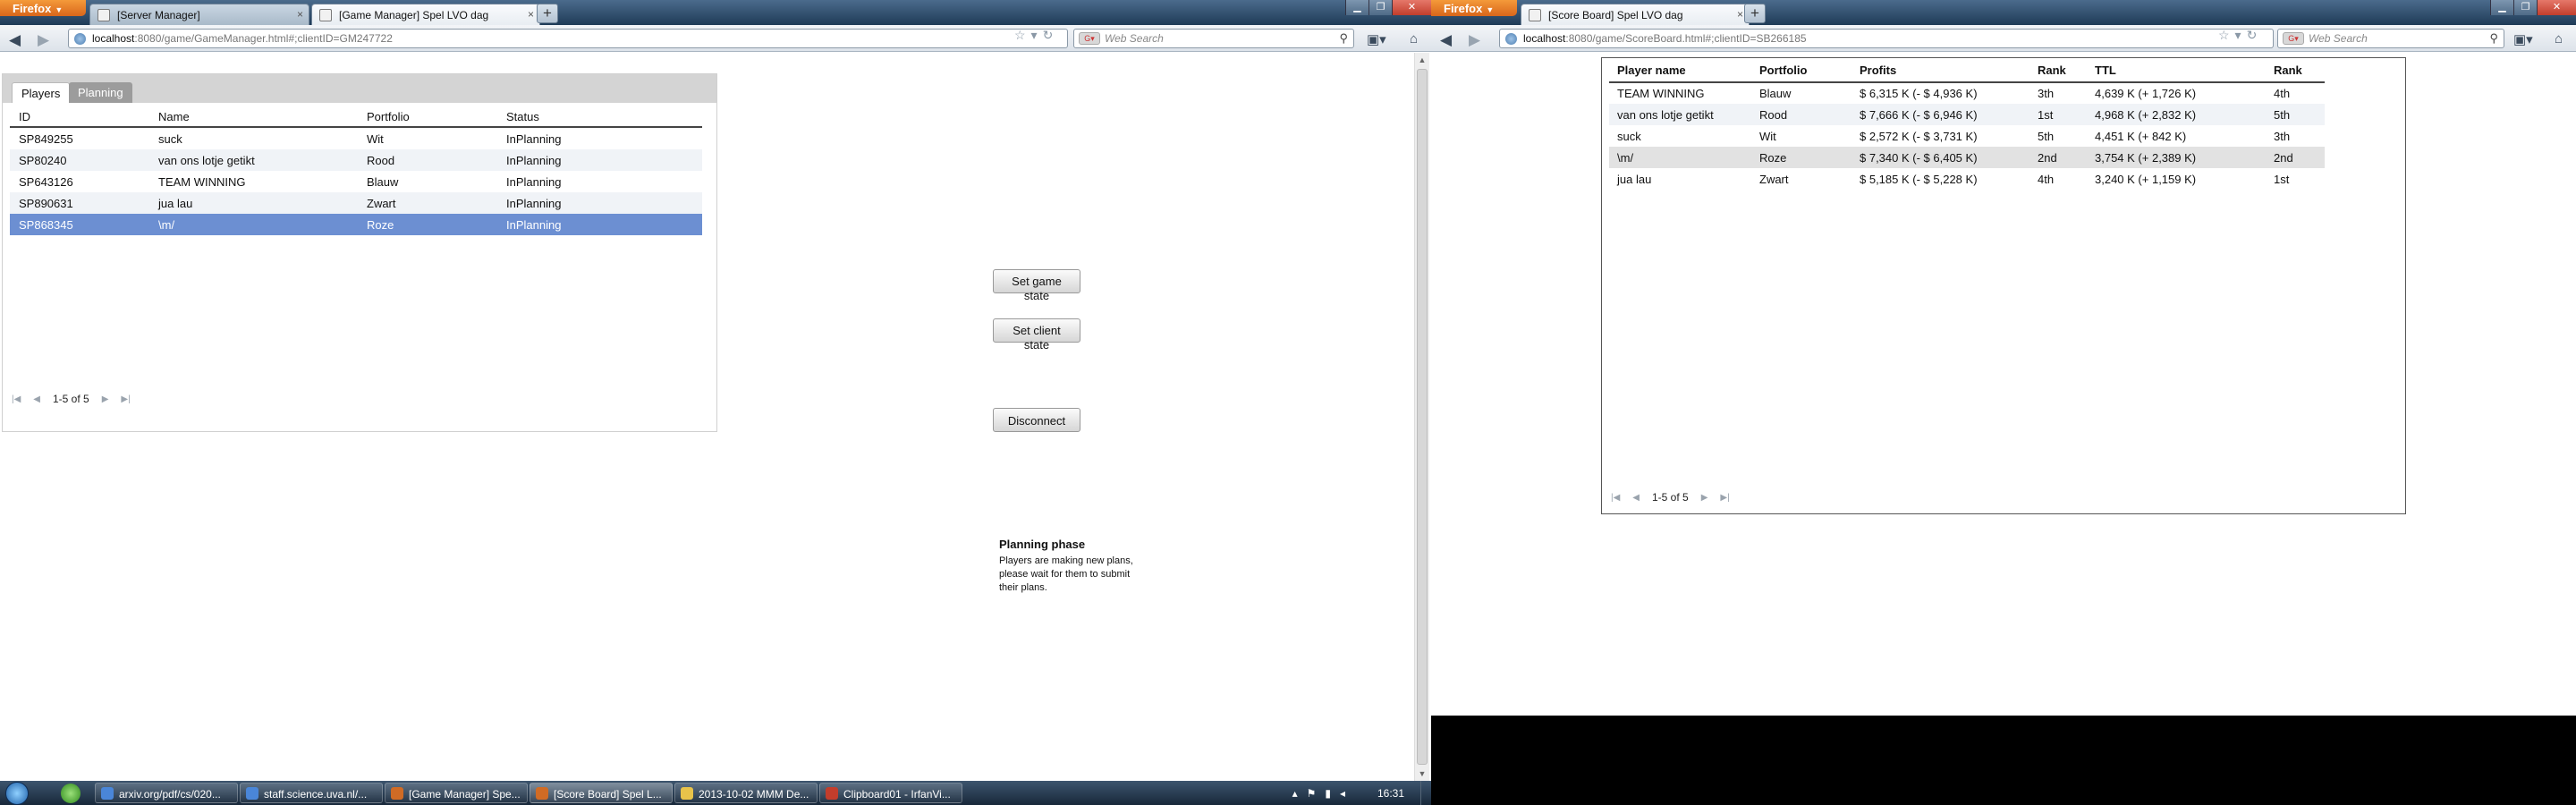  What do you see at coordinates (1037, 330) in the screenshot?
I see `button-label: Set client` at bounding box center [1037, 330].